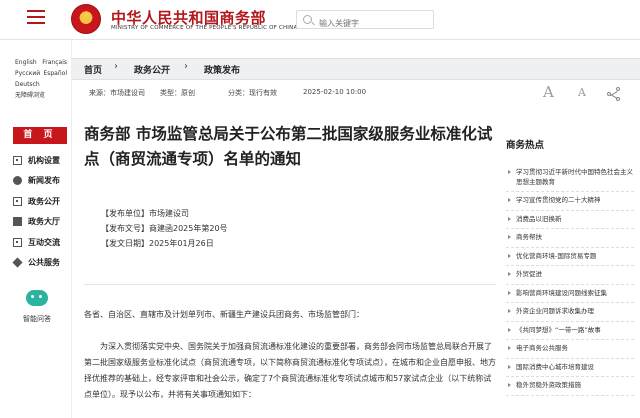 The height and width of the screenshot is (418, 640). I want to click on nav-label: 新闻发布, so click(44, 181).